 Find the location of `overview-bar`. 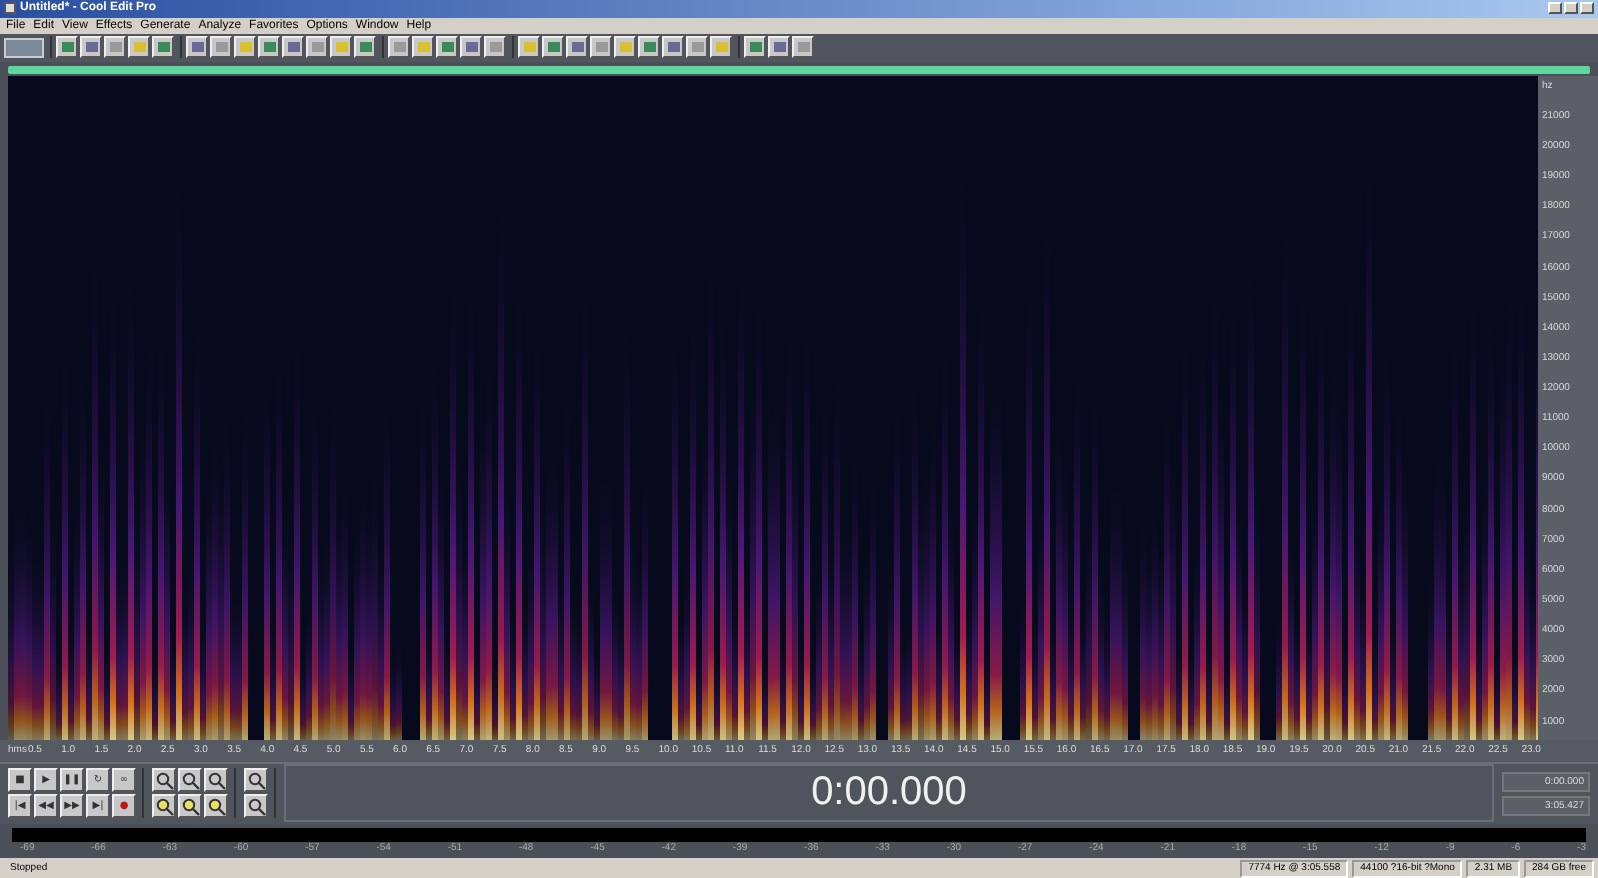

overview-bar is located at coordinates (799, 69).